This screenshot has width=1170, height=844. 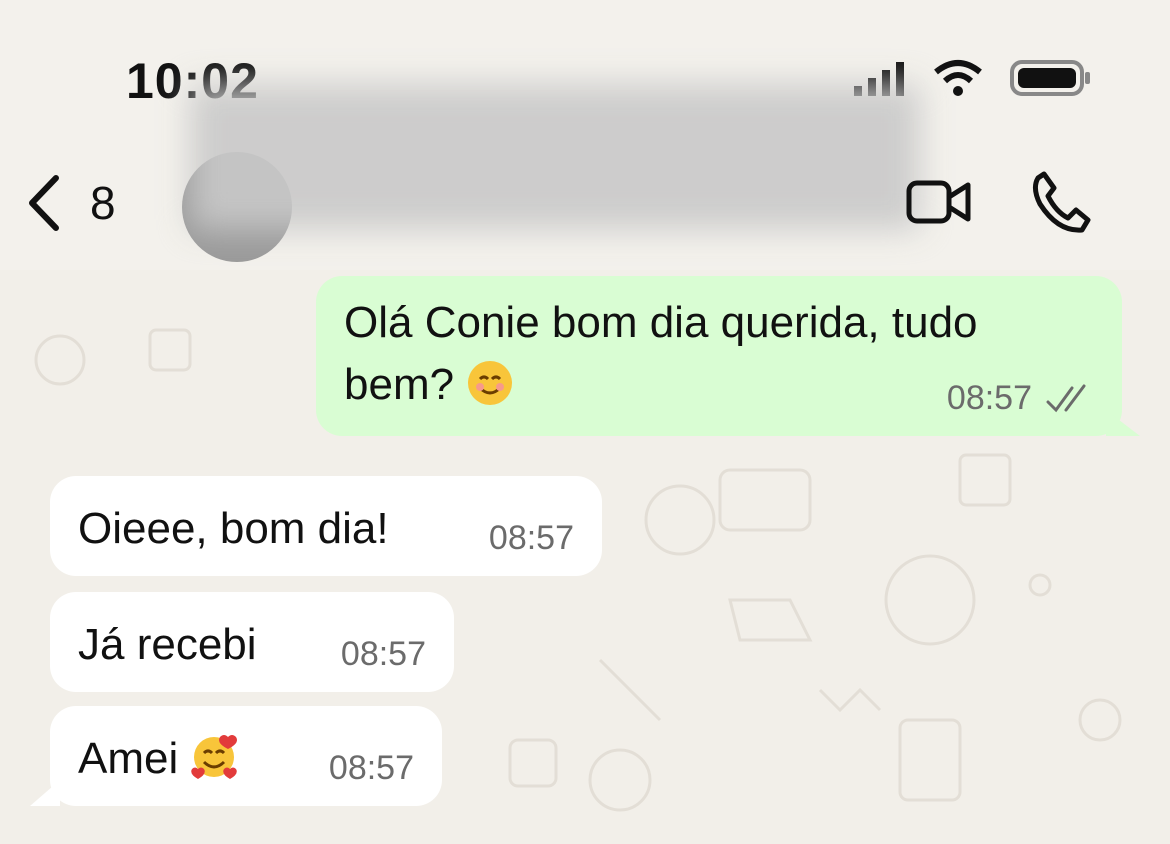 I want to click on header-actions, so click(x=999, y=202).